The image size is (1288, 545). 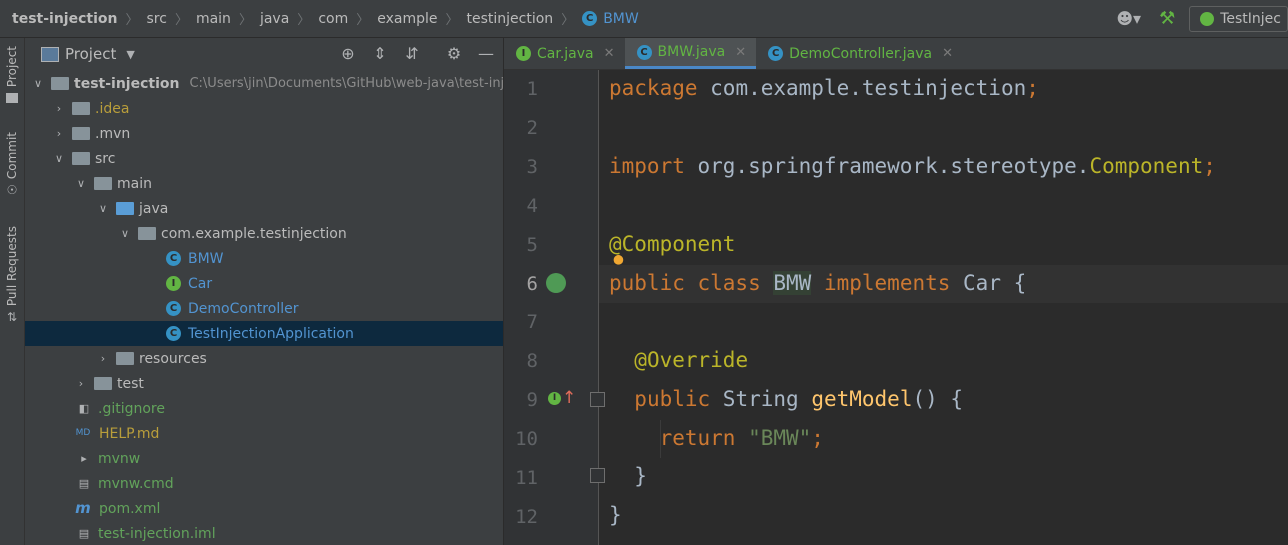 I want to click on line-number: 3, so click(x=532, y=167).